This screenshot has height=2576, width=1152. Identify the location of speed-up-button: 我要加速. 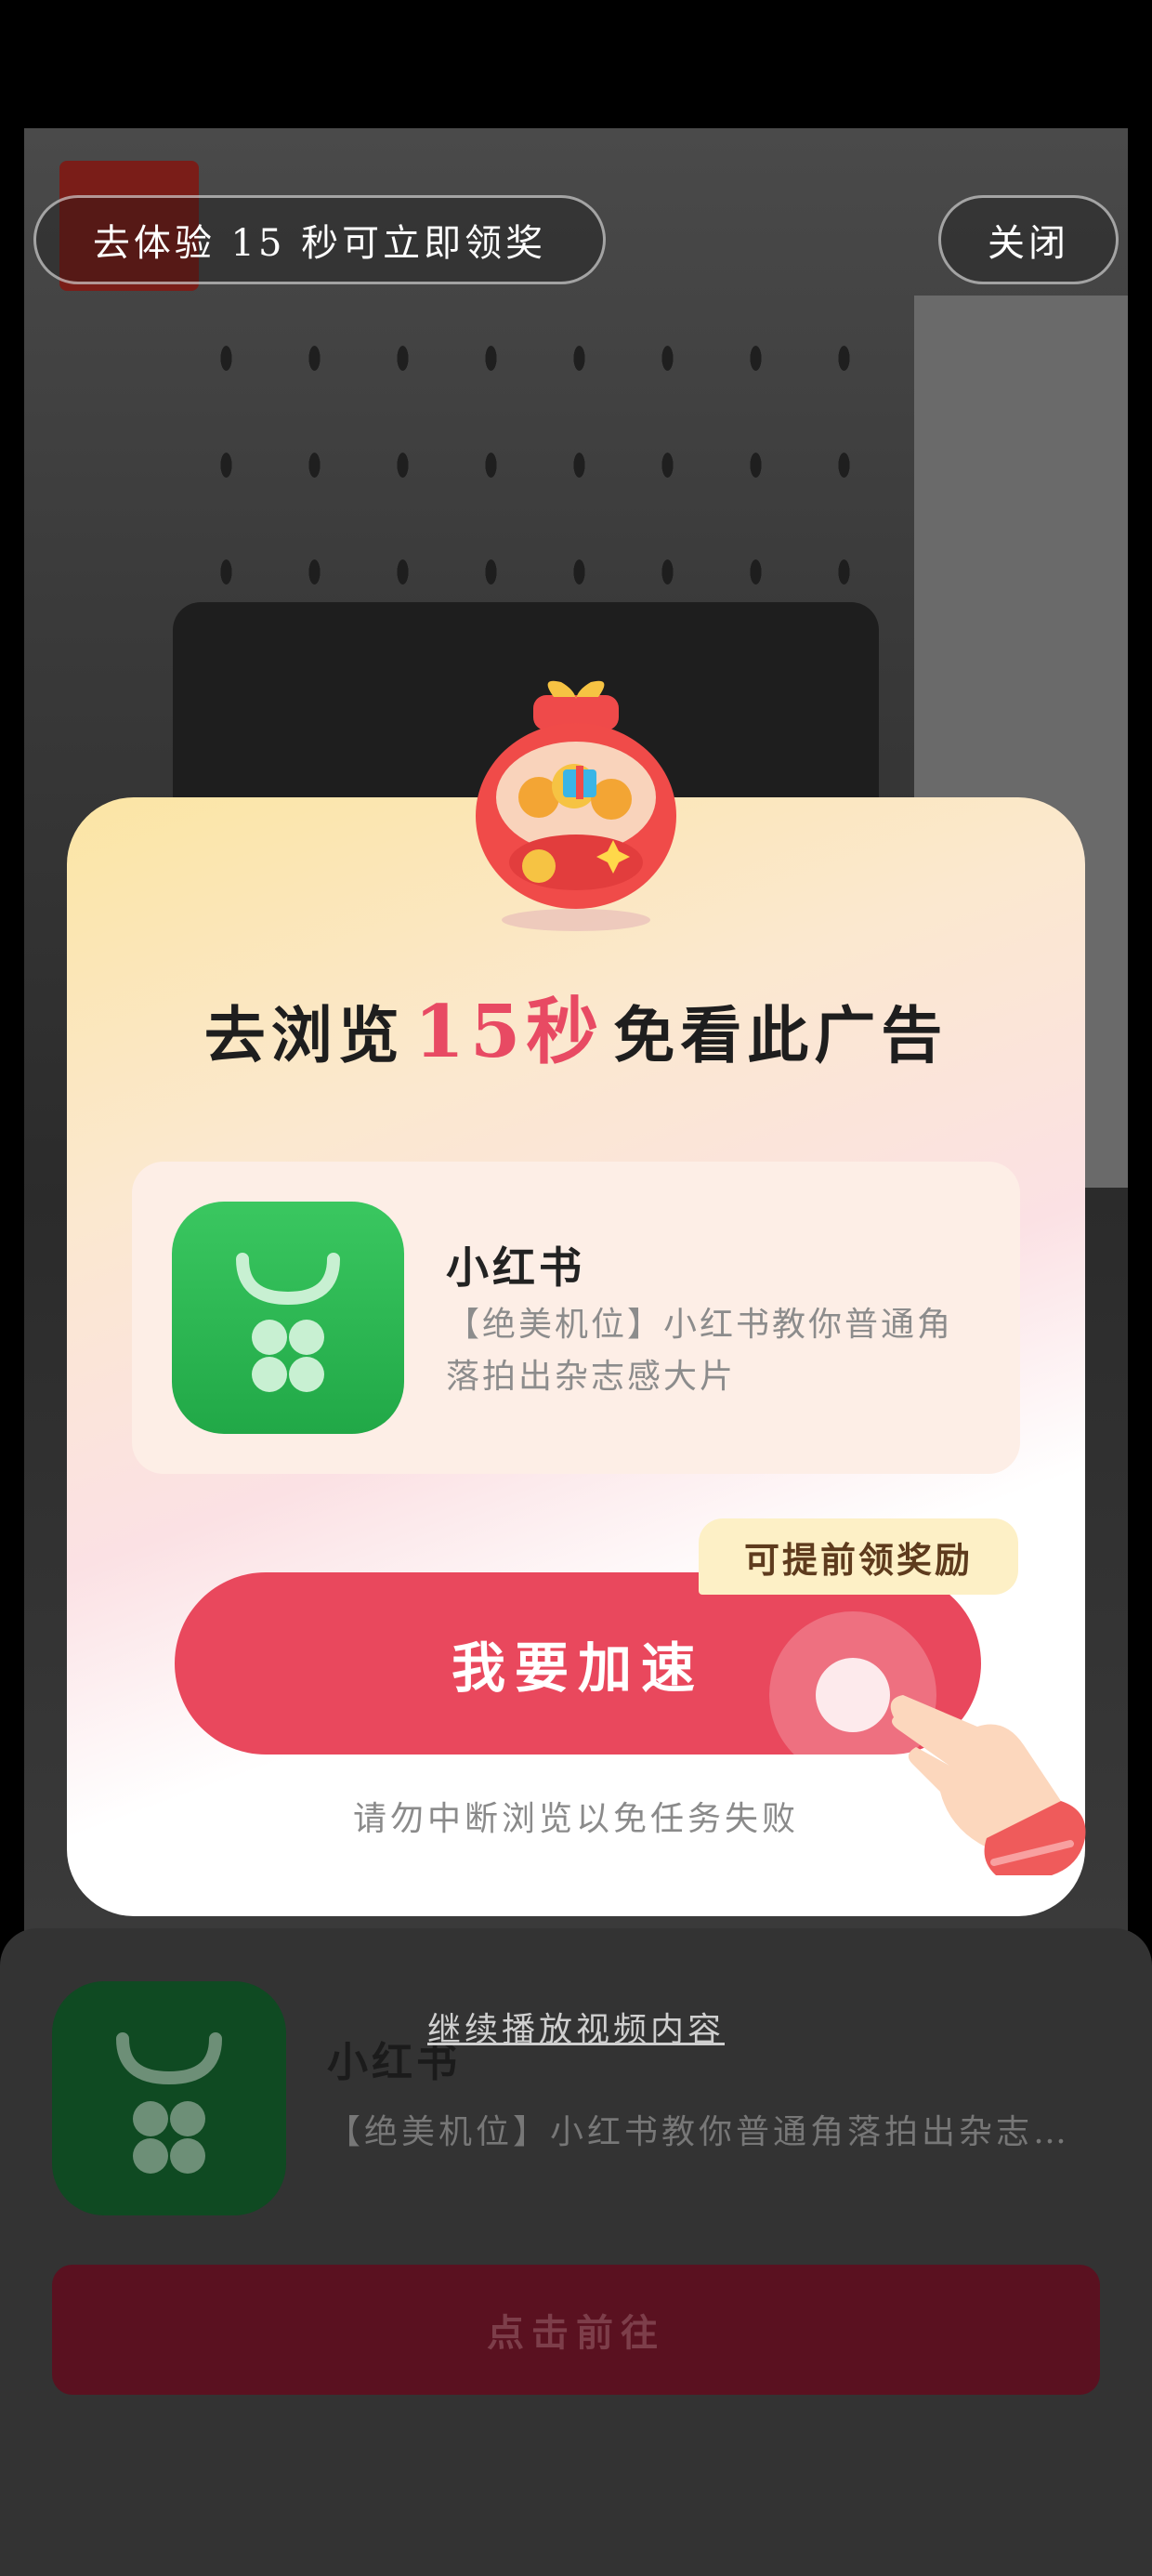
(578, 1663).